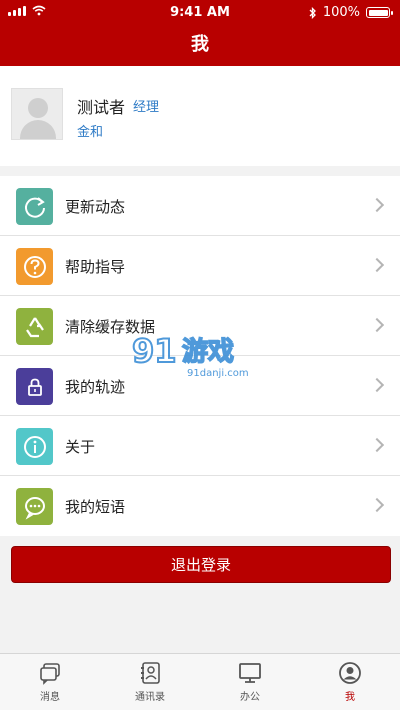  I want to click on recycle-icon, so click(34, 326).